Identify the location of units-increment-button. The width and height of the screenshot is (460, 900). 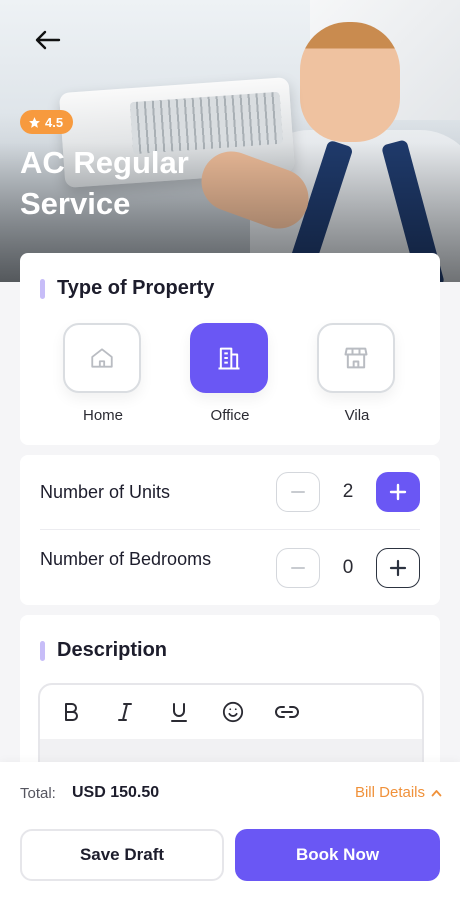
(398, 492).